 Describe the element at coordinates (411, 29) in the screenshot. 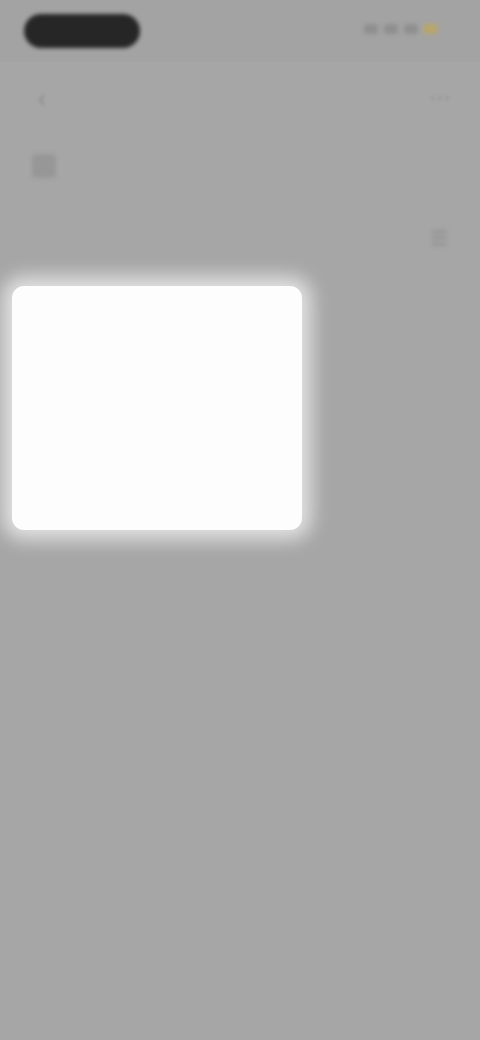

I see `battery-icon` at that location.